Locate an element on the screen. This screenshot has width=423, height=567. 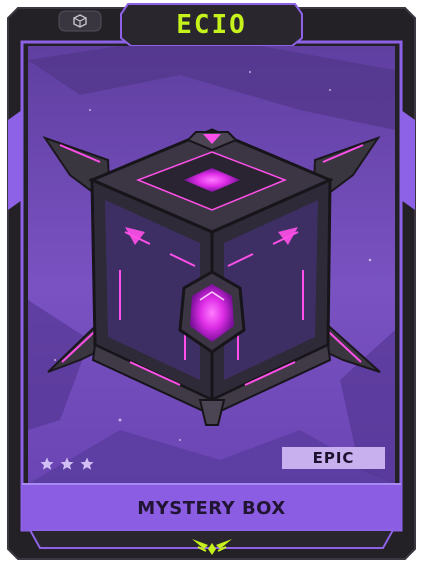
ecio-emblem-icon is located at coordinates (212, 547).